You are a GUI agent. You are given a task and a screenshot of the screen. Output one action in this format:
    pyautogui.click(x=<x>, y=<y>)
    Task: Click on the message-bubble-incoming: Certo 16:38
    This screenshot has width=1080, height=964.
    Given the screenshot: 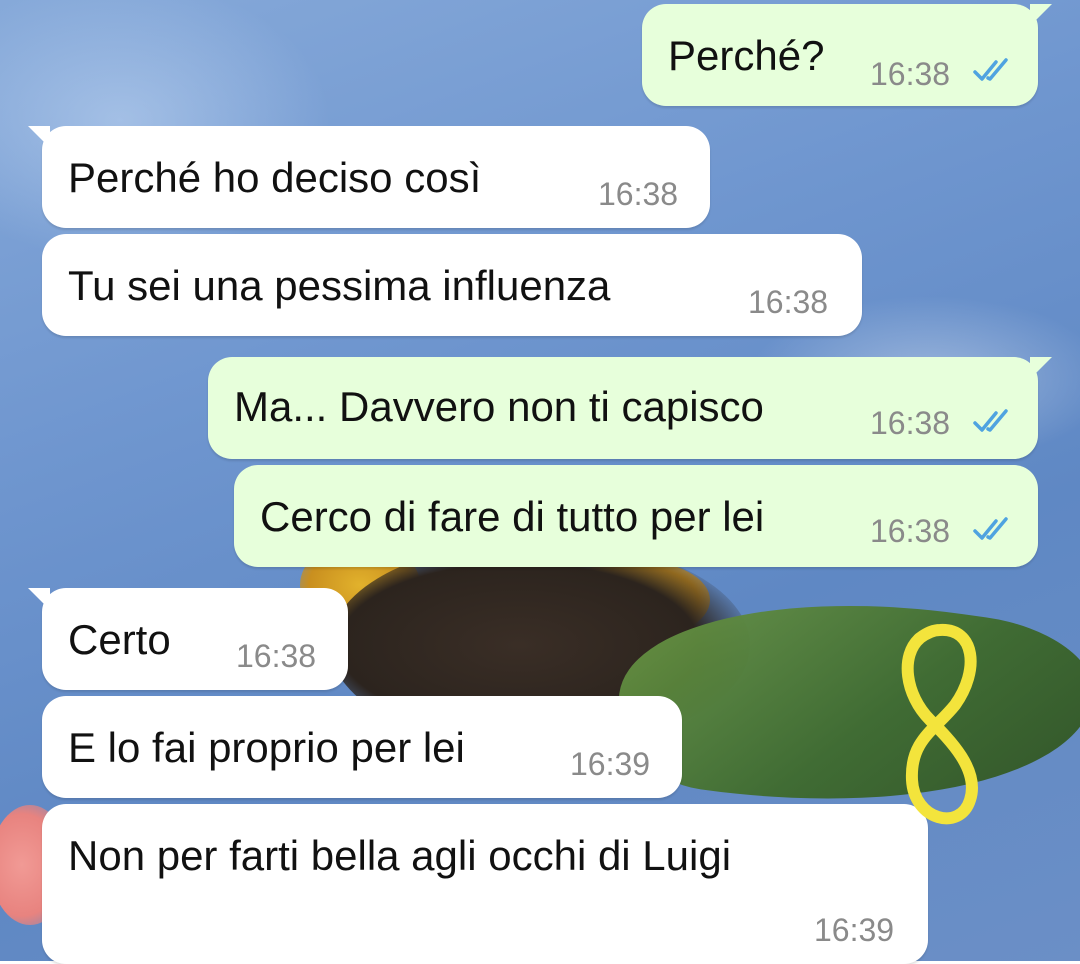 What is the action you would take?
    pyautogui.click(x=188, y=639)
    